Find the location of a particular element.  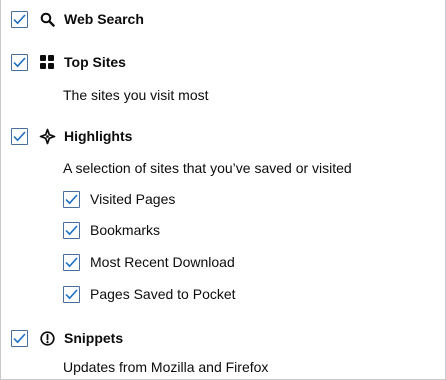

web-search-checkbox is located at coordinates (19, 19).